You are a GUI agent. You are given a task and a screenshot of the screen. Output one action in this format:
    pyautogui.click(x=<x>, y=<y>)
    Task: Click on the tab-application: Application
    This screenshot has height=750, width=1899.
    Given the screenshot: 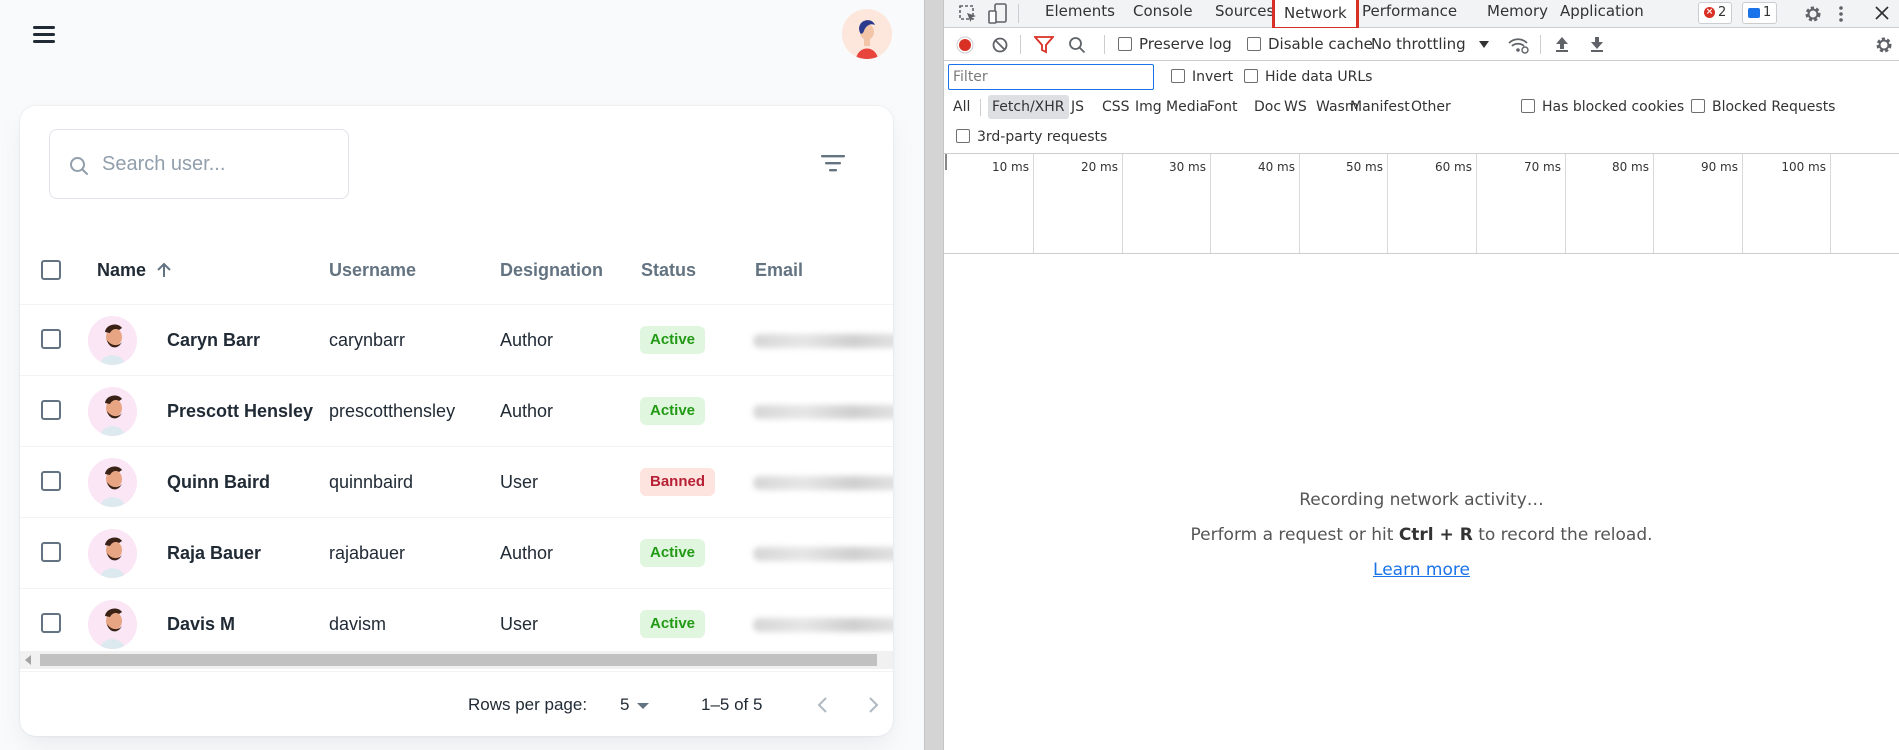 What is the action you would take?
    pyautogui.click(x=1602, y=14)
    